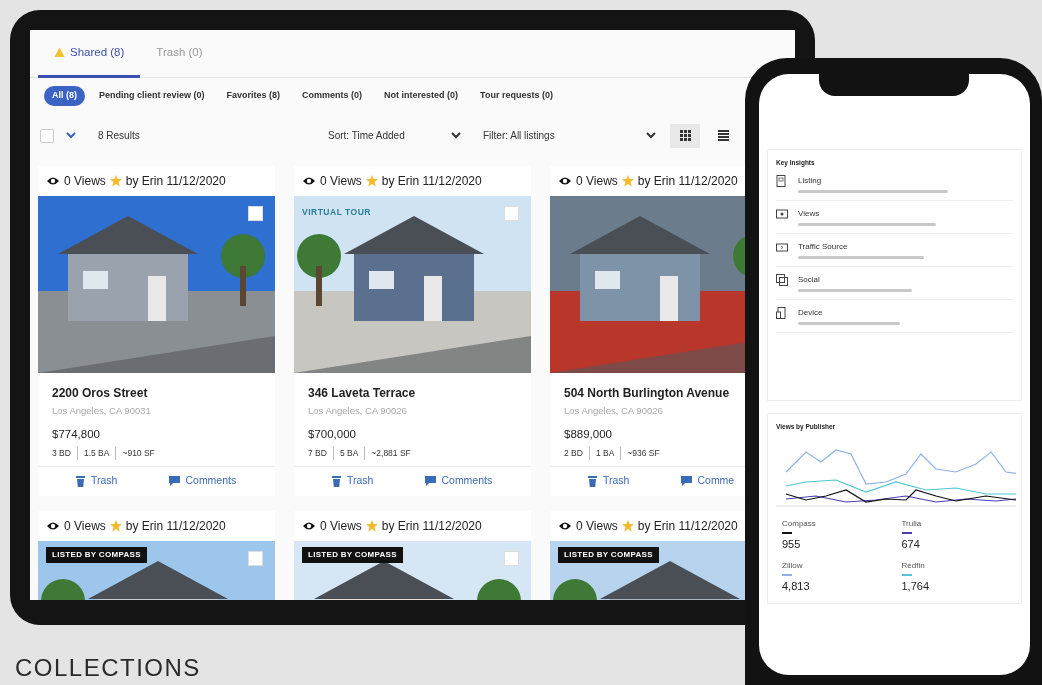 This screenshot has height=685, width=1042. Describe the element at coordinates (318, 453) in the screenshot. I see `listing-spec: 7 BD` at that location.